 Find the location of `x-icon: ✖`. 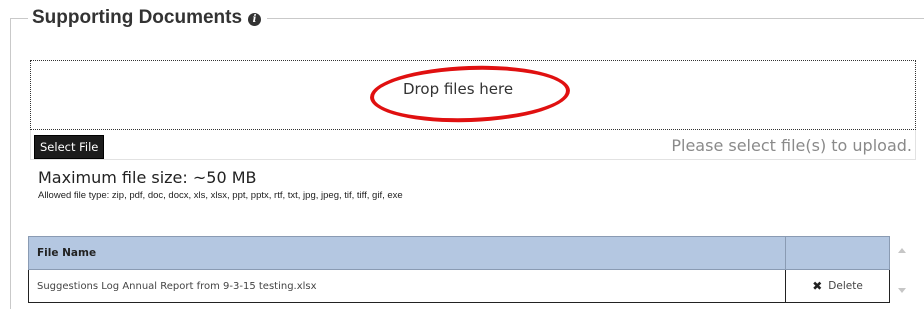

x-icon: ✖ is located at coordinates (817, 286).